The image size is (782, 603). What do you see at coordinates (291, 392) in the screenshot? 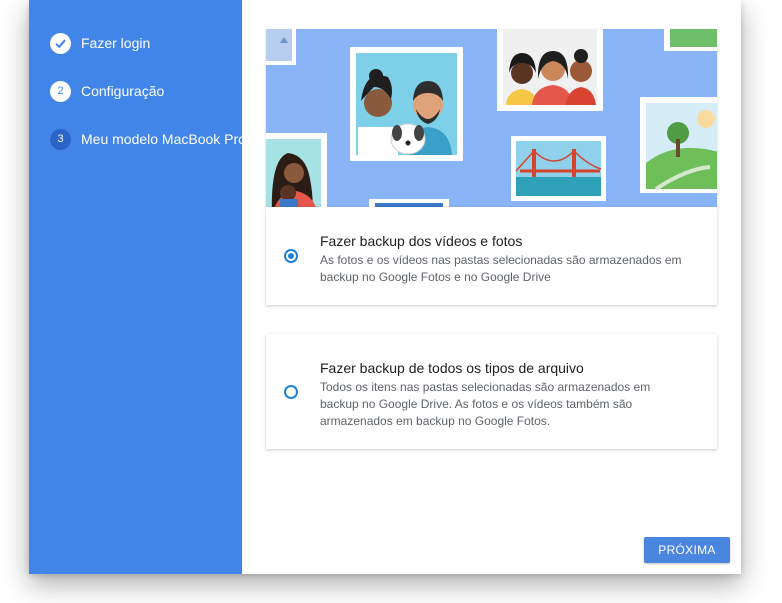
I see `radio-button` at bounding box center [291, 392].